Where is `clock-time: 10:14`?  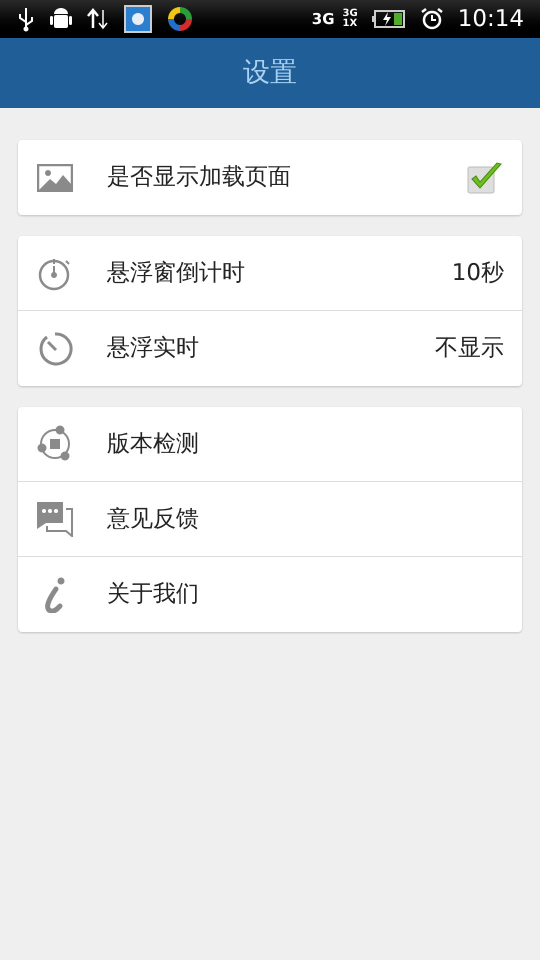
clock-time: 10:14 is located at coordinates (491, 19).